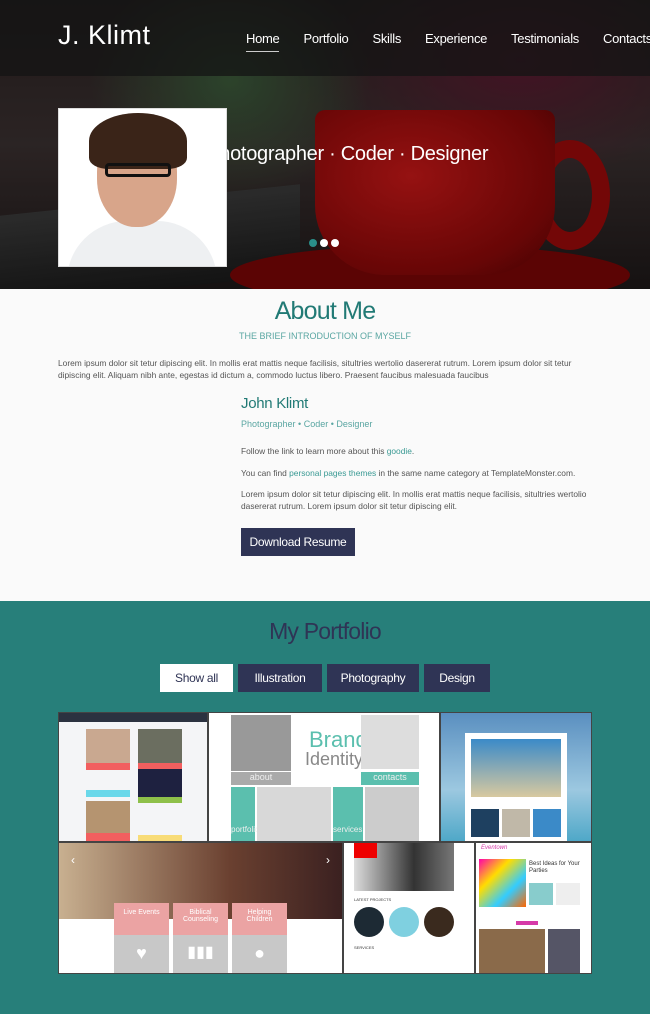 The image size is (650, 1014). What do you see at coordinates (142, 187) in the screenshot?
I see `profile-photo` at bounding box center [142, 187].